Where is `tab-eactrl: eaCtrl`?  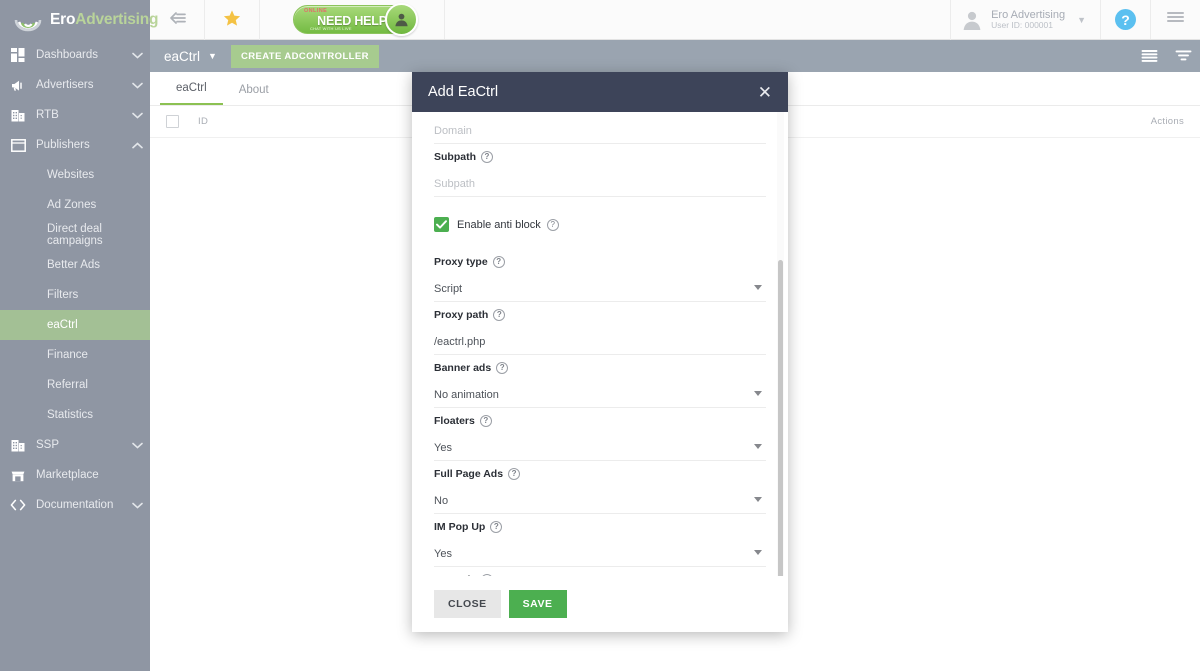 tab-eactrl: eaCtrl is located at coordinates (191, 93).